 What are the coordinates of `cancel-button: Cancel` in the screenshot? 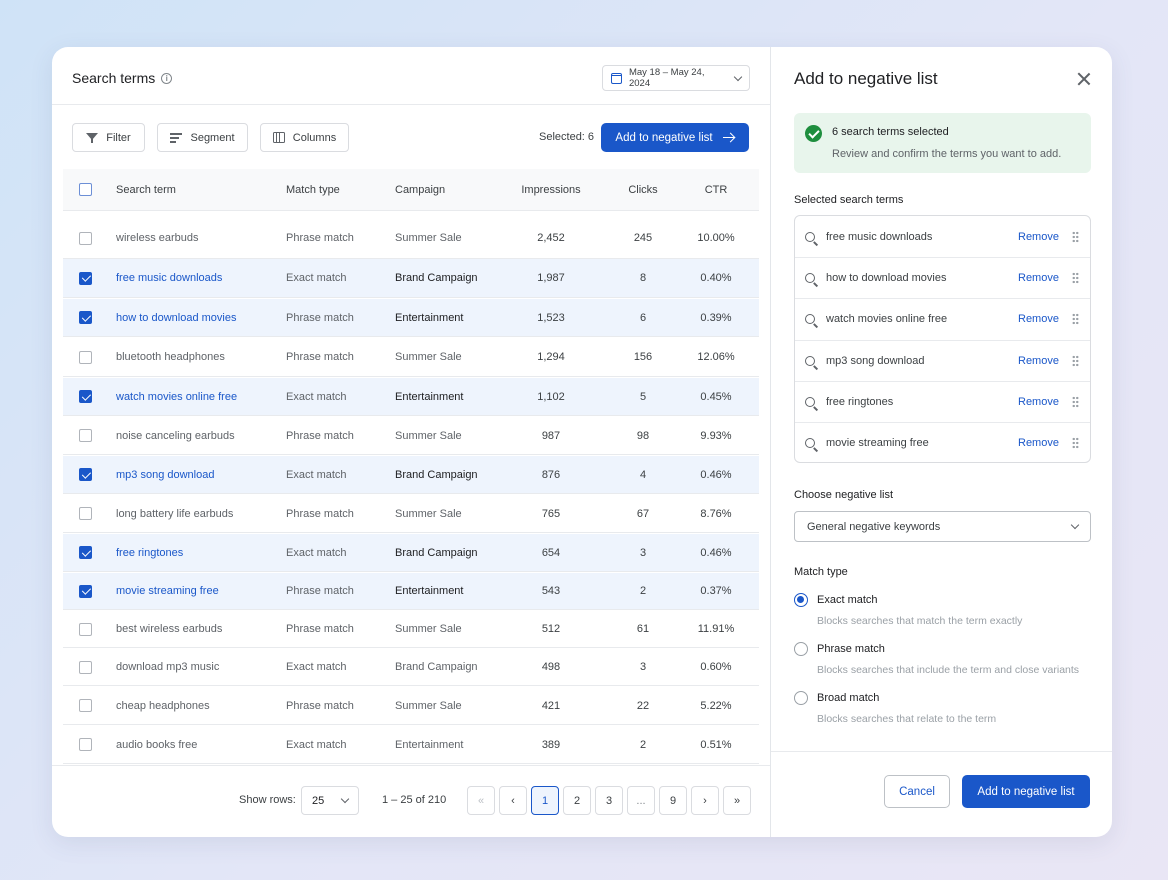 It's located at (917, 791).